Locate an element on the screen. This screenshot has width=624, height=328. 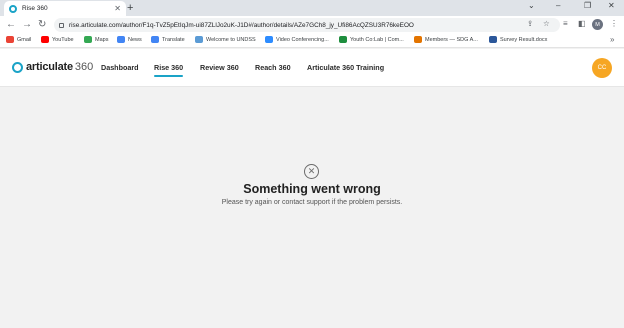
nav-review-360: Review 360 is located at coordinates (219, 67).